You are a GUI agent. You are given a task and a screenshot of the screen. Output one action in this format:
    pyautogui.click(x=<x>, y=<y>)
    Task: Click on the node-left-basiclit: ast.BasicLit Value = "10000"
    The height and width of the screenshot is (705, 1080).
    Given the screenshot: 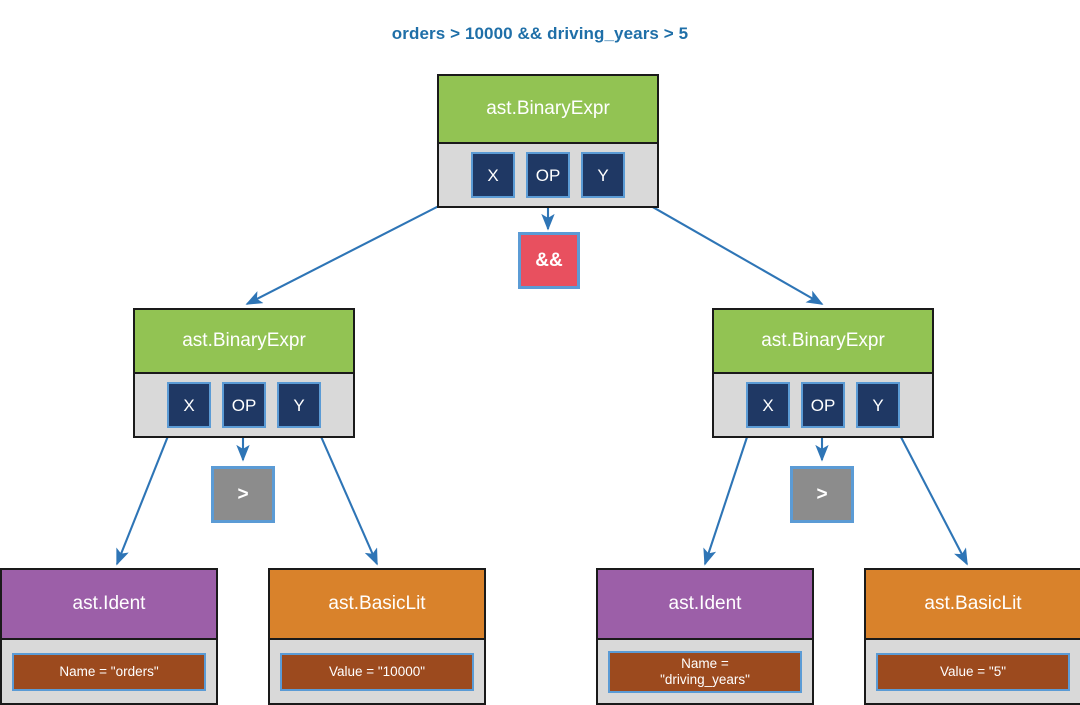 What is the action you would take?
    pyautogui.click(x=377, y=636)
    